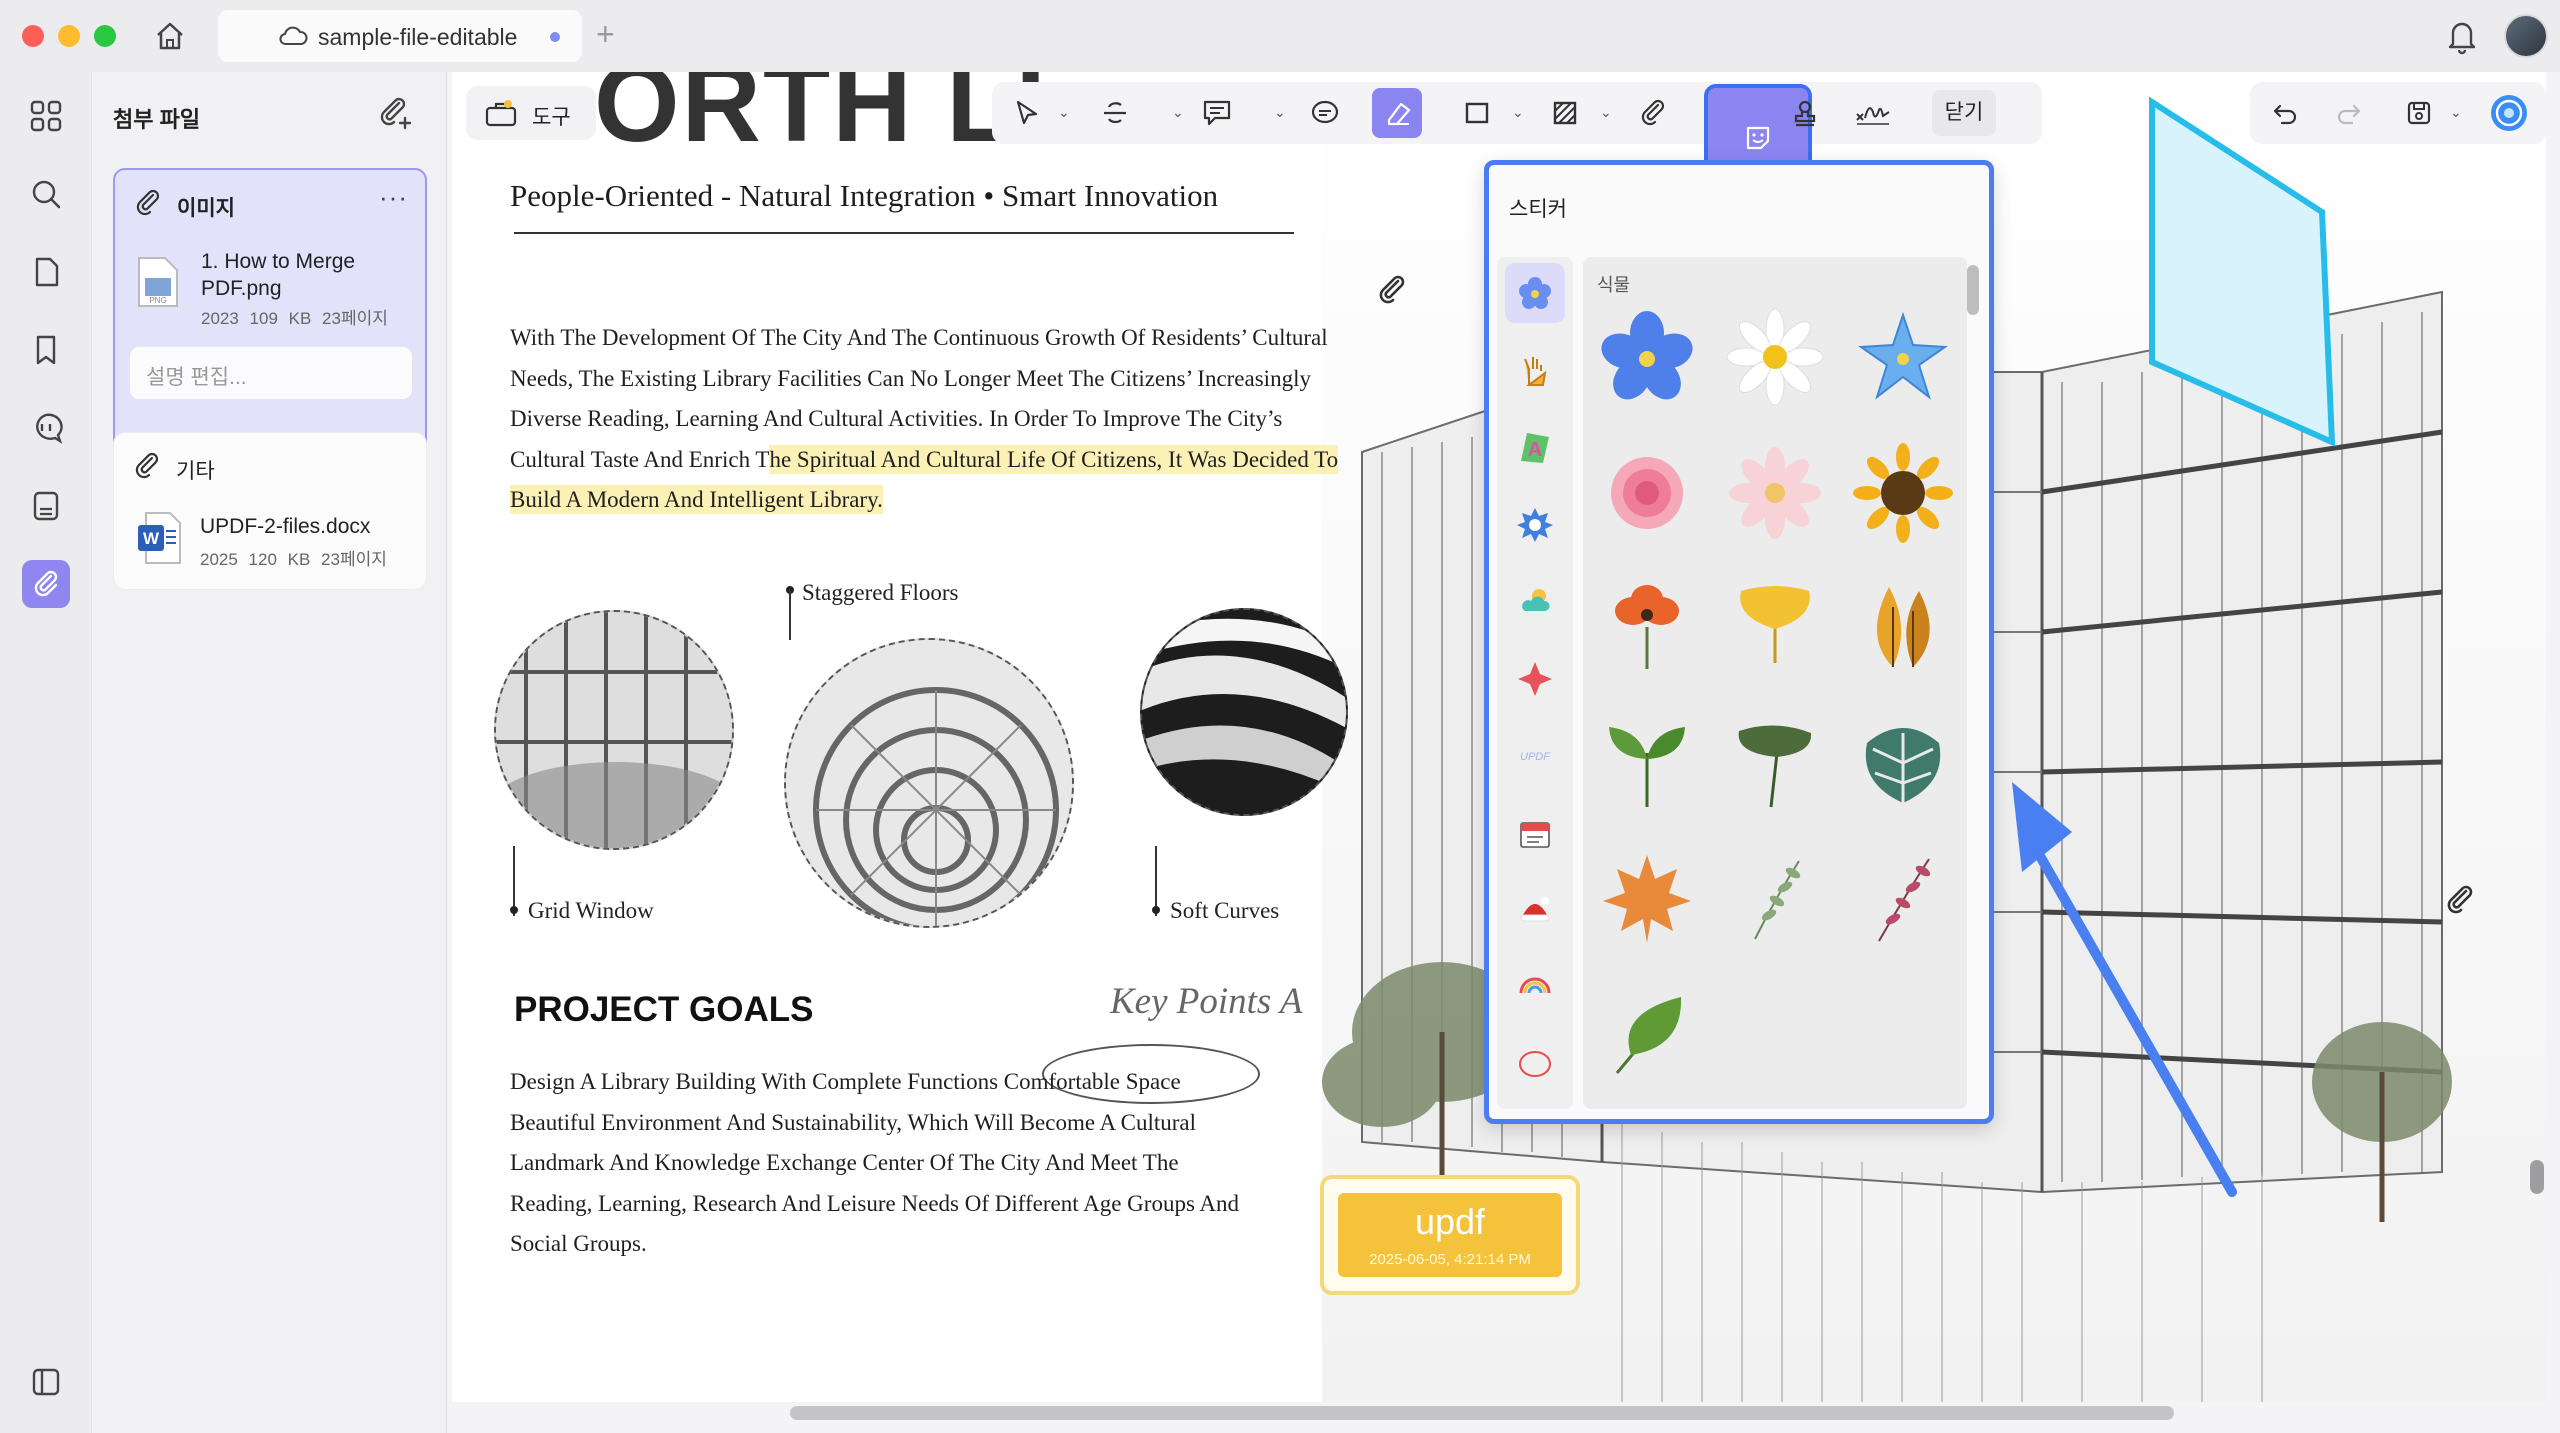 This screenshot has height=1433, width=2560. I want to click on staggered-floors-photo, so click(929, 783).